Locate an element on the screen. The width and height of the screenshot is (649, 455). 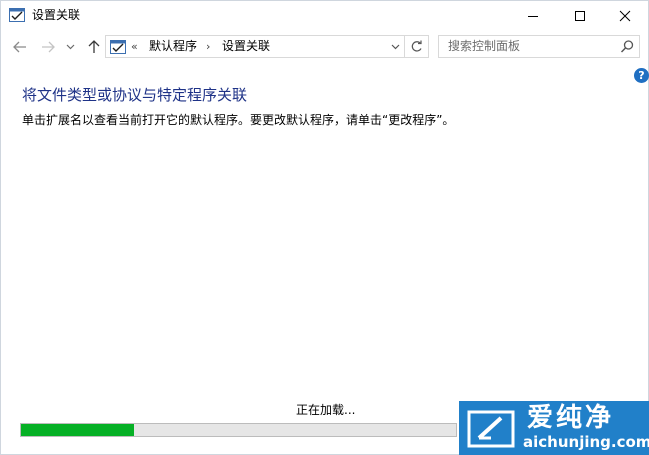
control-panel-icon is located at coordinates (118, 47).